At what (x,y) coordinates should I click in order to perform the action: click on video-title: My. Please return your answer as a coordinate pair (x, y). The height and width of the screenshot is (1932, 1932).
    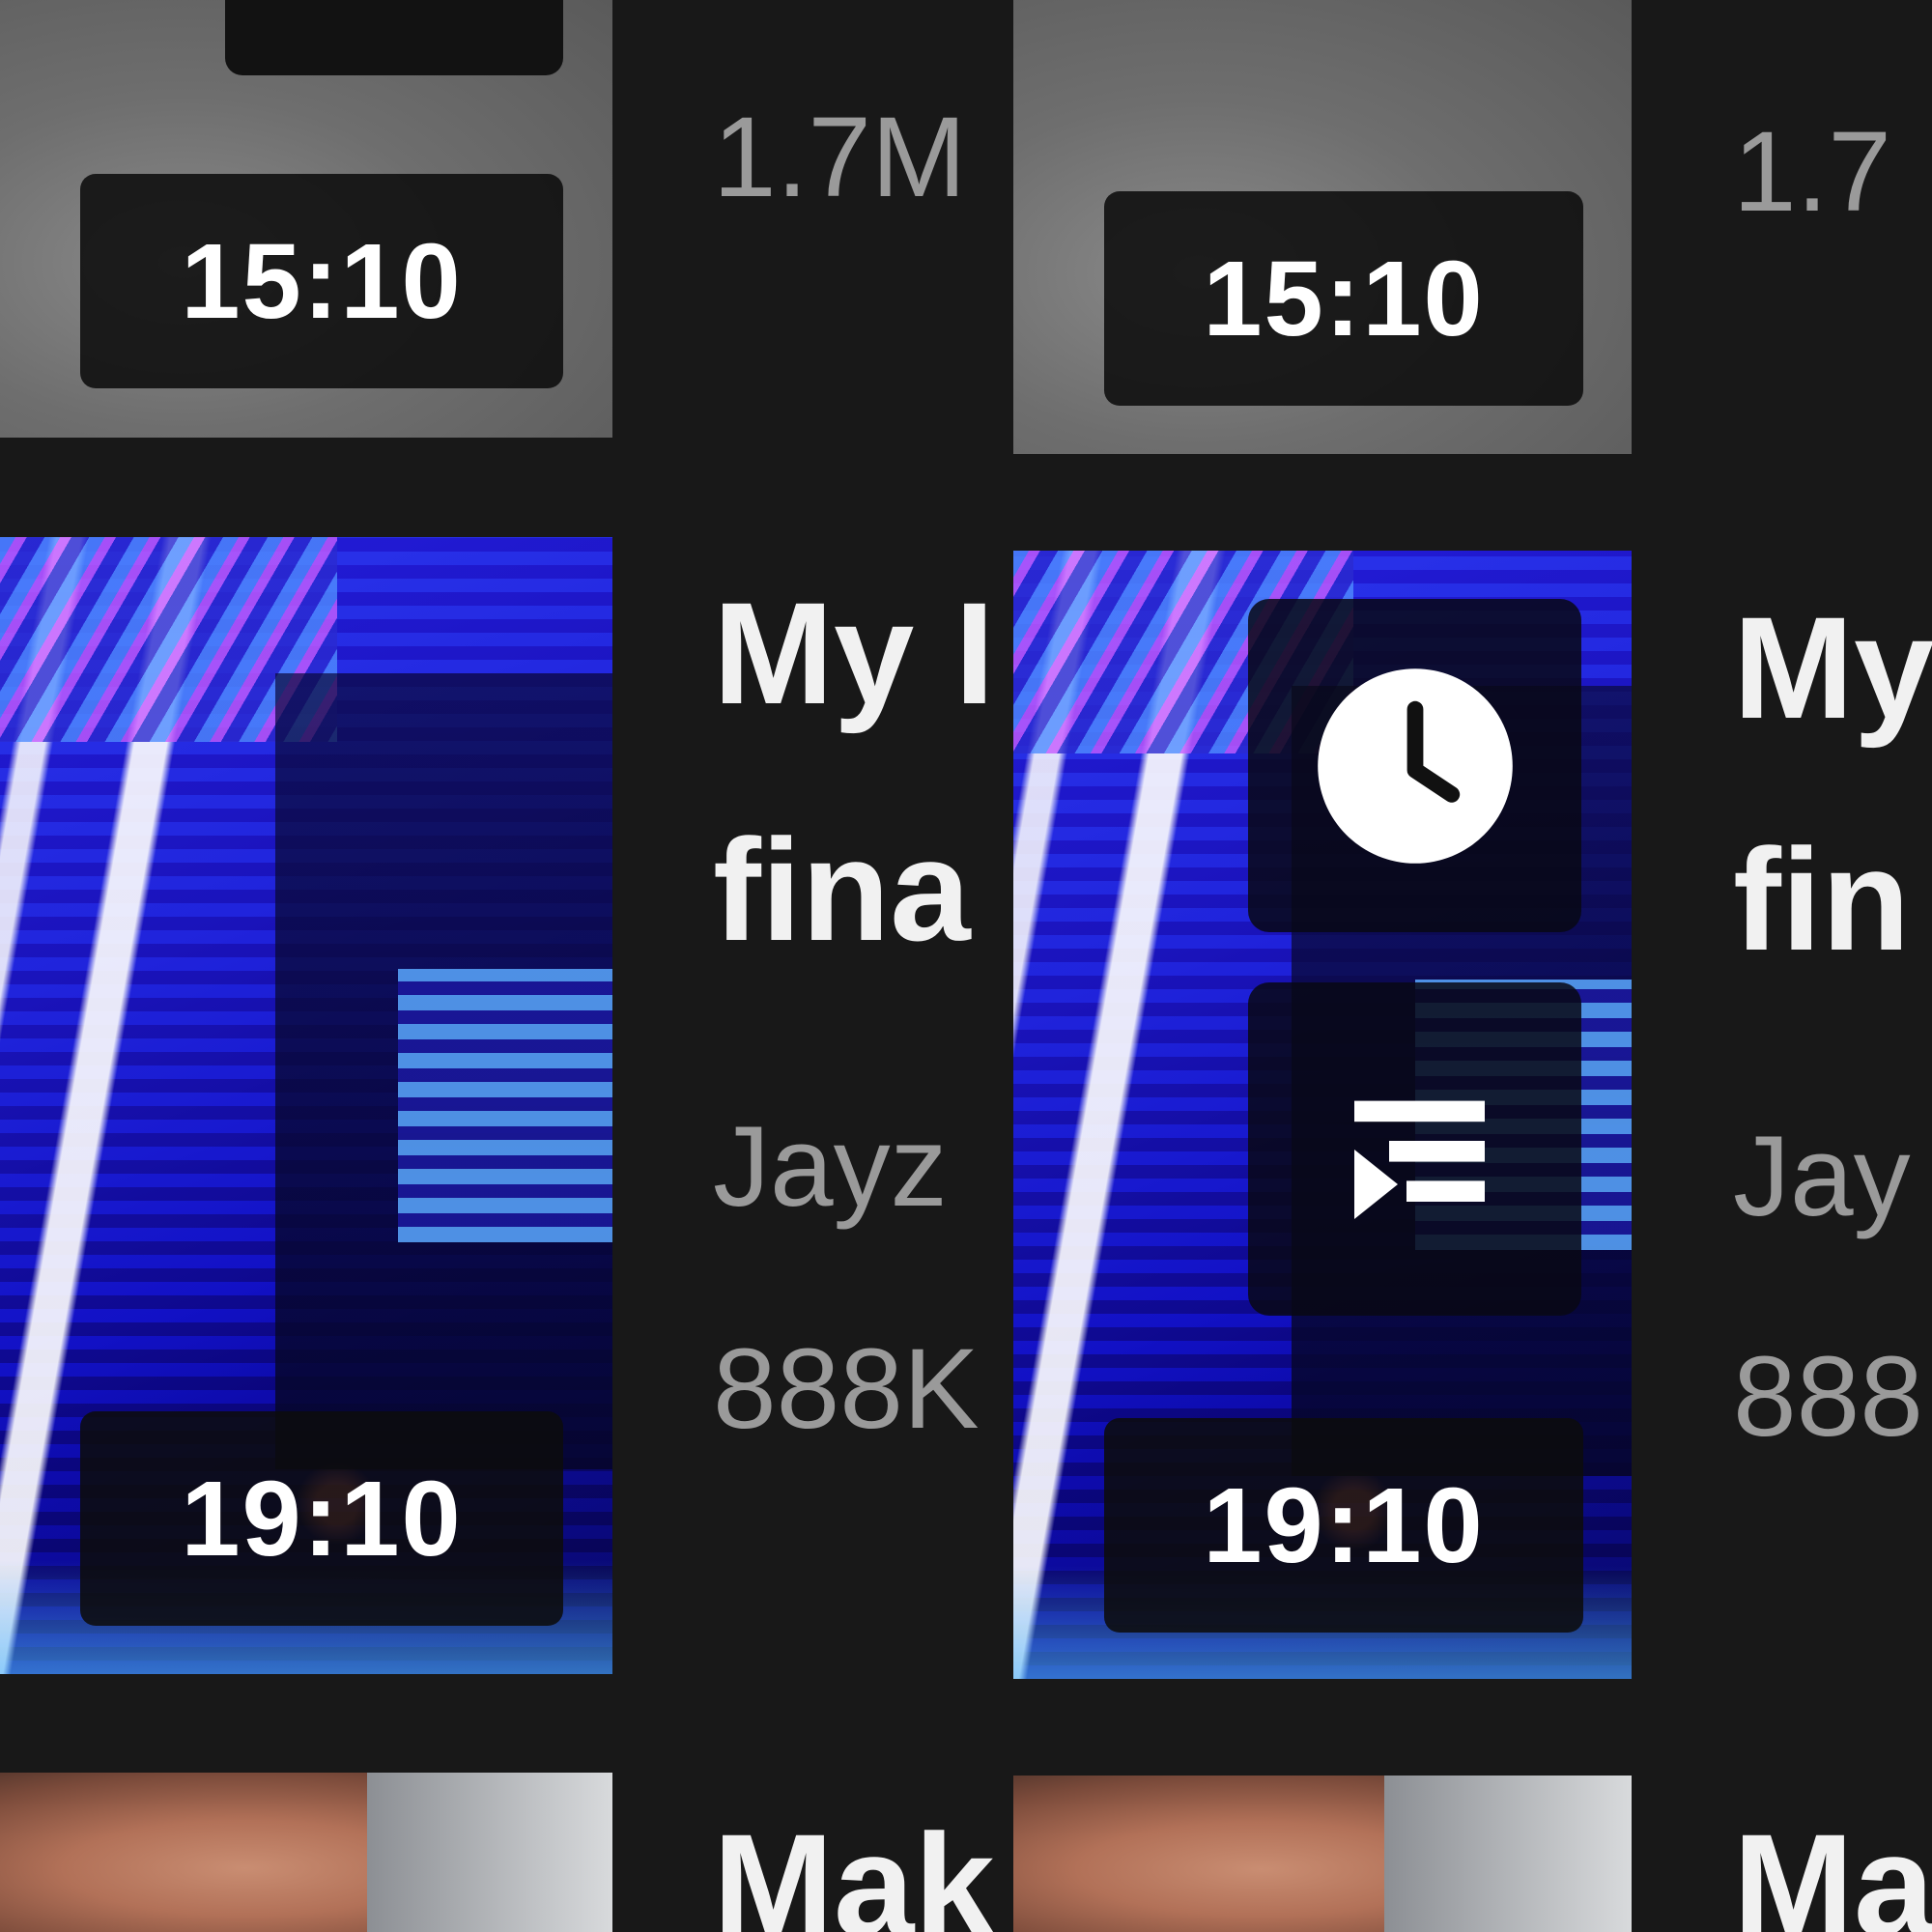
    Looking at the image, I should click on (1832, 671).